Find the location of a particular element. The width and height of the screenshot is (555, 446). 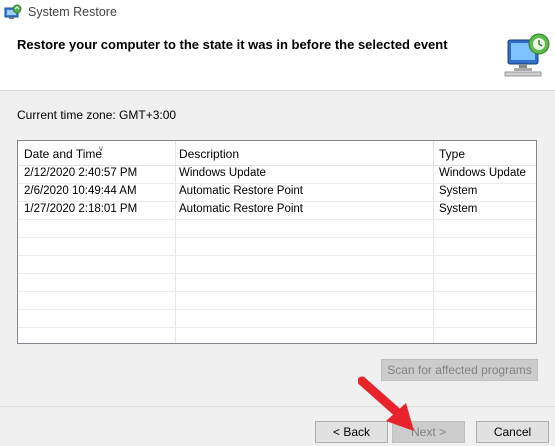

monitor-restore-icon is located at coordinates (527, 55).